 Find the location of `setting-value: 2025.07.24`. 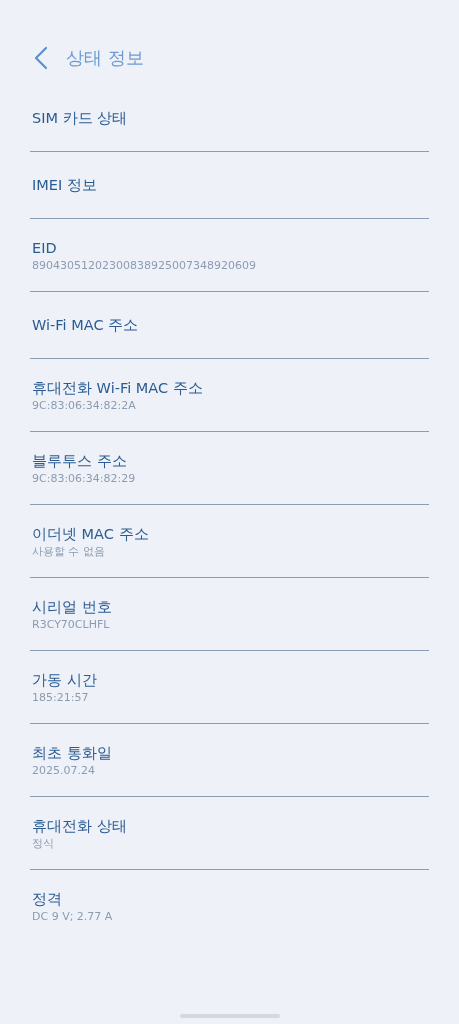

setting-value: 2025.07.24 is located at coordinates (64, 771).